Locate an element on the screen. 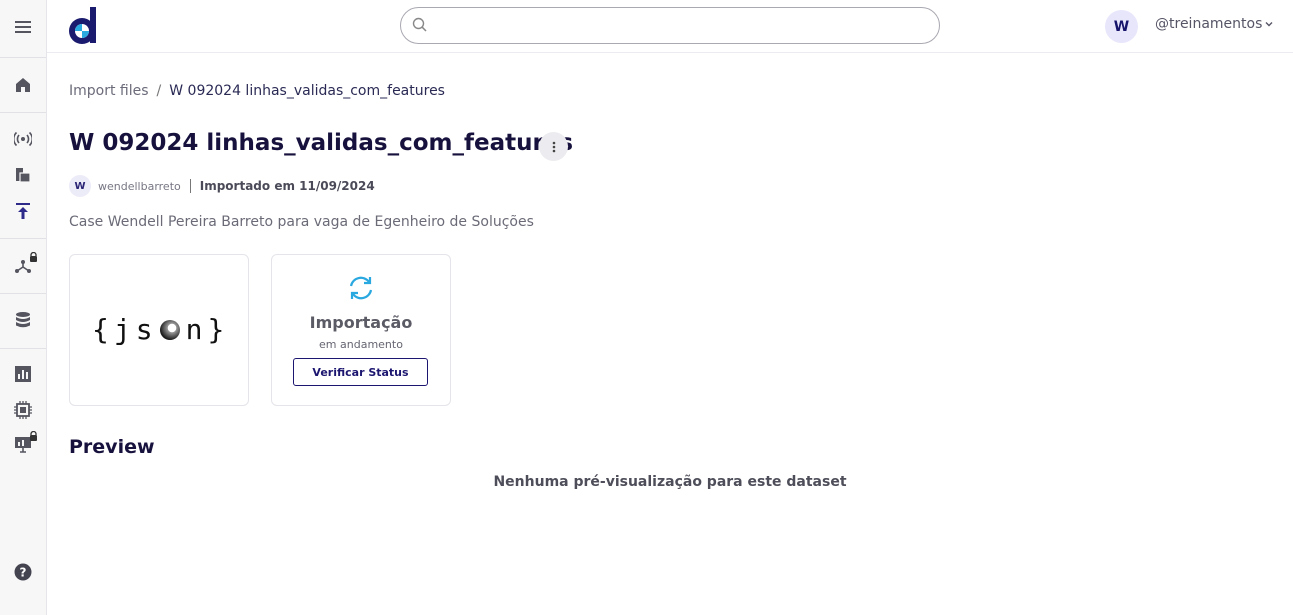 The width and height of the screenshot is (1293, 615). more-vertical-icon is located at coordinates (553, 146).